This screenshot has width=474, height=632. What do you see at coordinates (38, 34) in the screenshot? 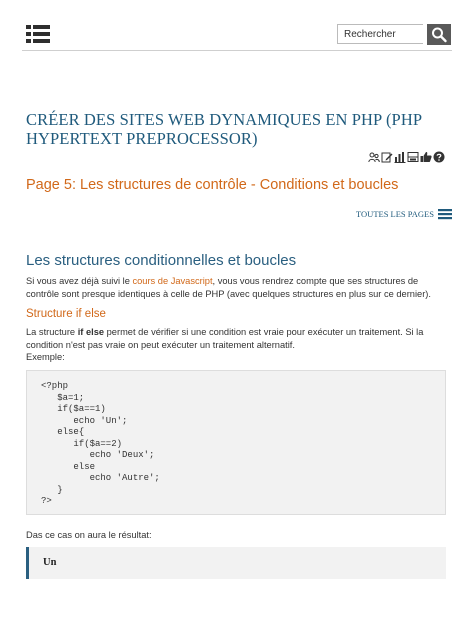
I see `menu-icon` at bounding box center [38, 34].